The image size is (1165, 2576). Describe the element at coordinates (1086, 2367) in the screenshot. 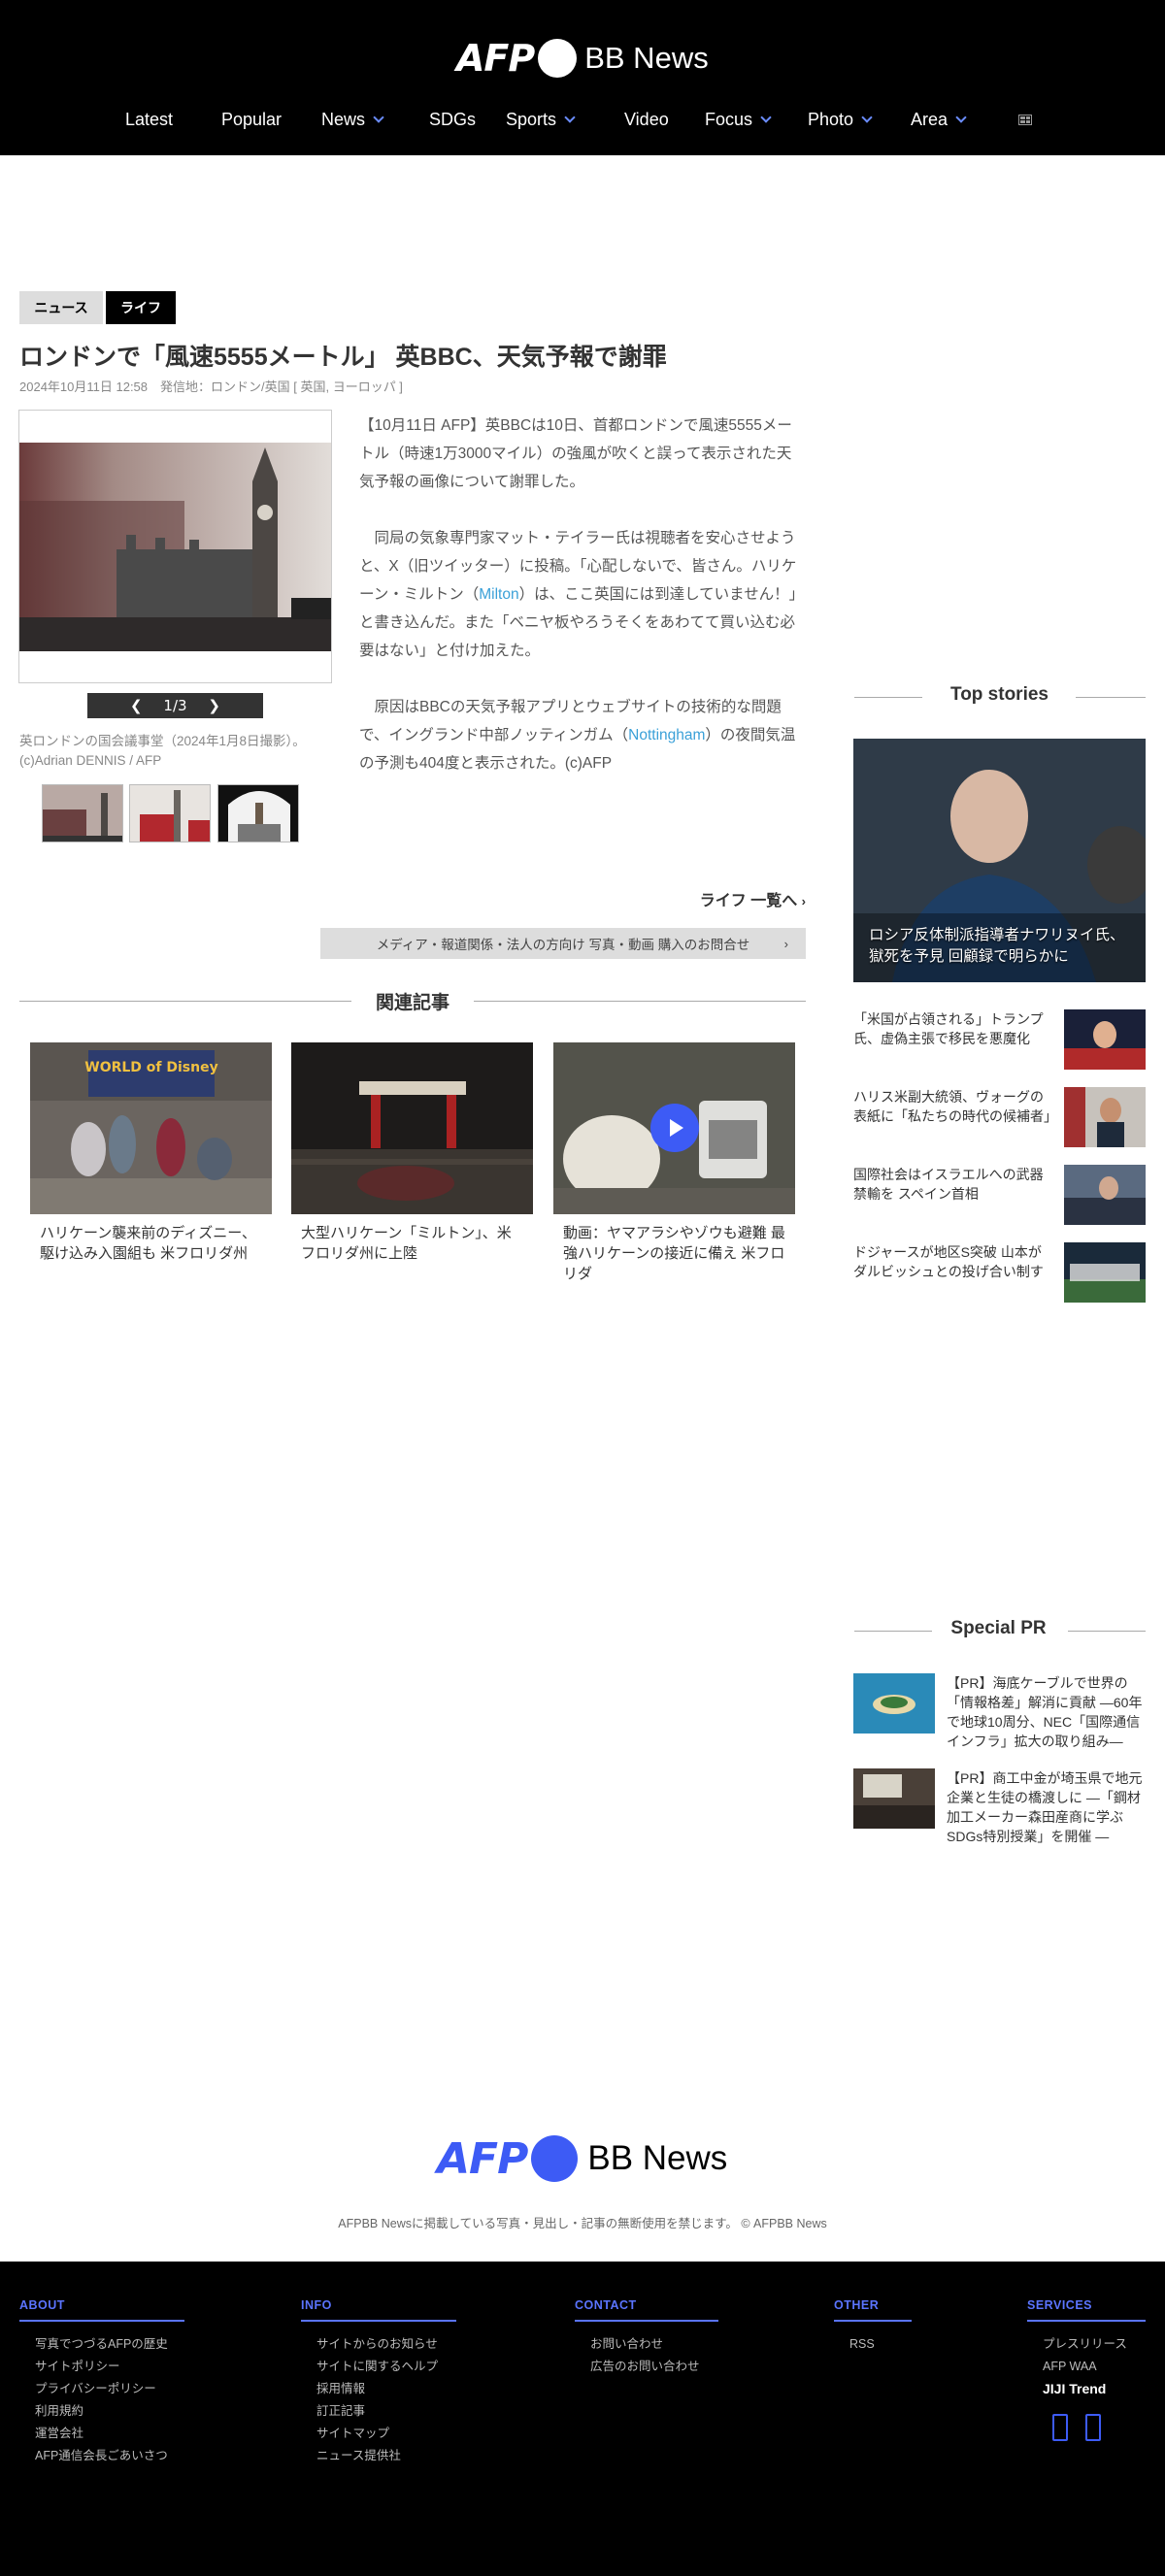

I see `footer-link: AFP WAA` at that location.